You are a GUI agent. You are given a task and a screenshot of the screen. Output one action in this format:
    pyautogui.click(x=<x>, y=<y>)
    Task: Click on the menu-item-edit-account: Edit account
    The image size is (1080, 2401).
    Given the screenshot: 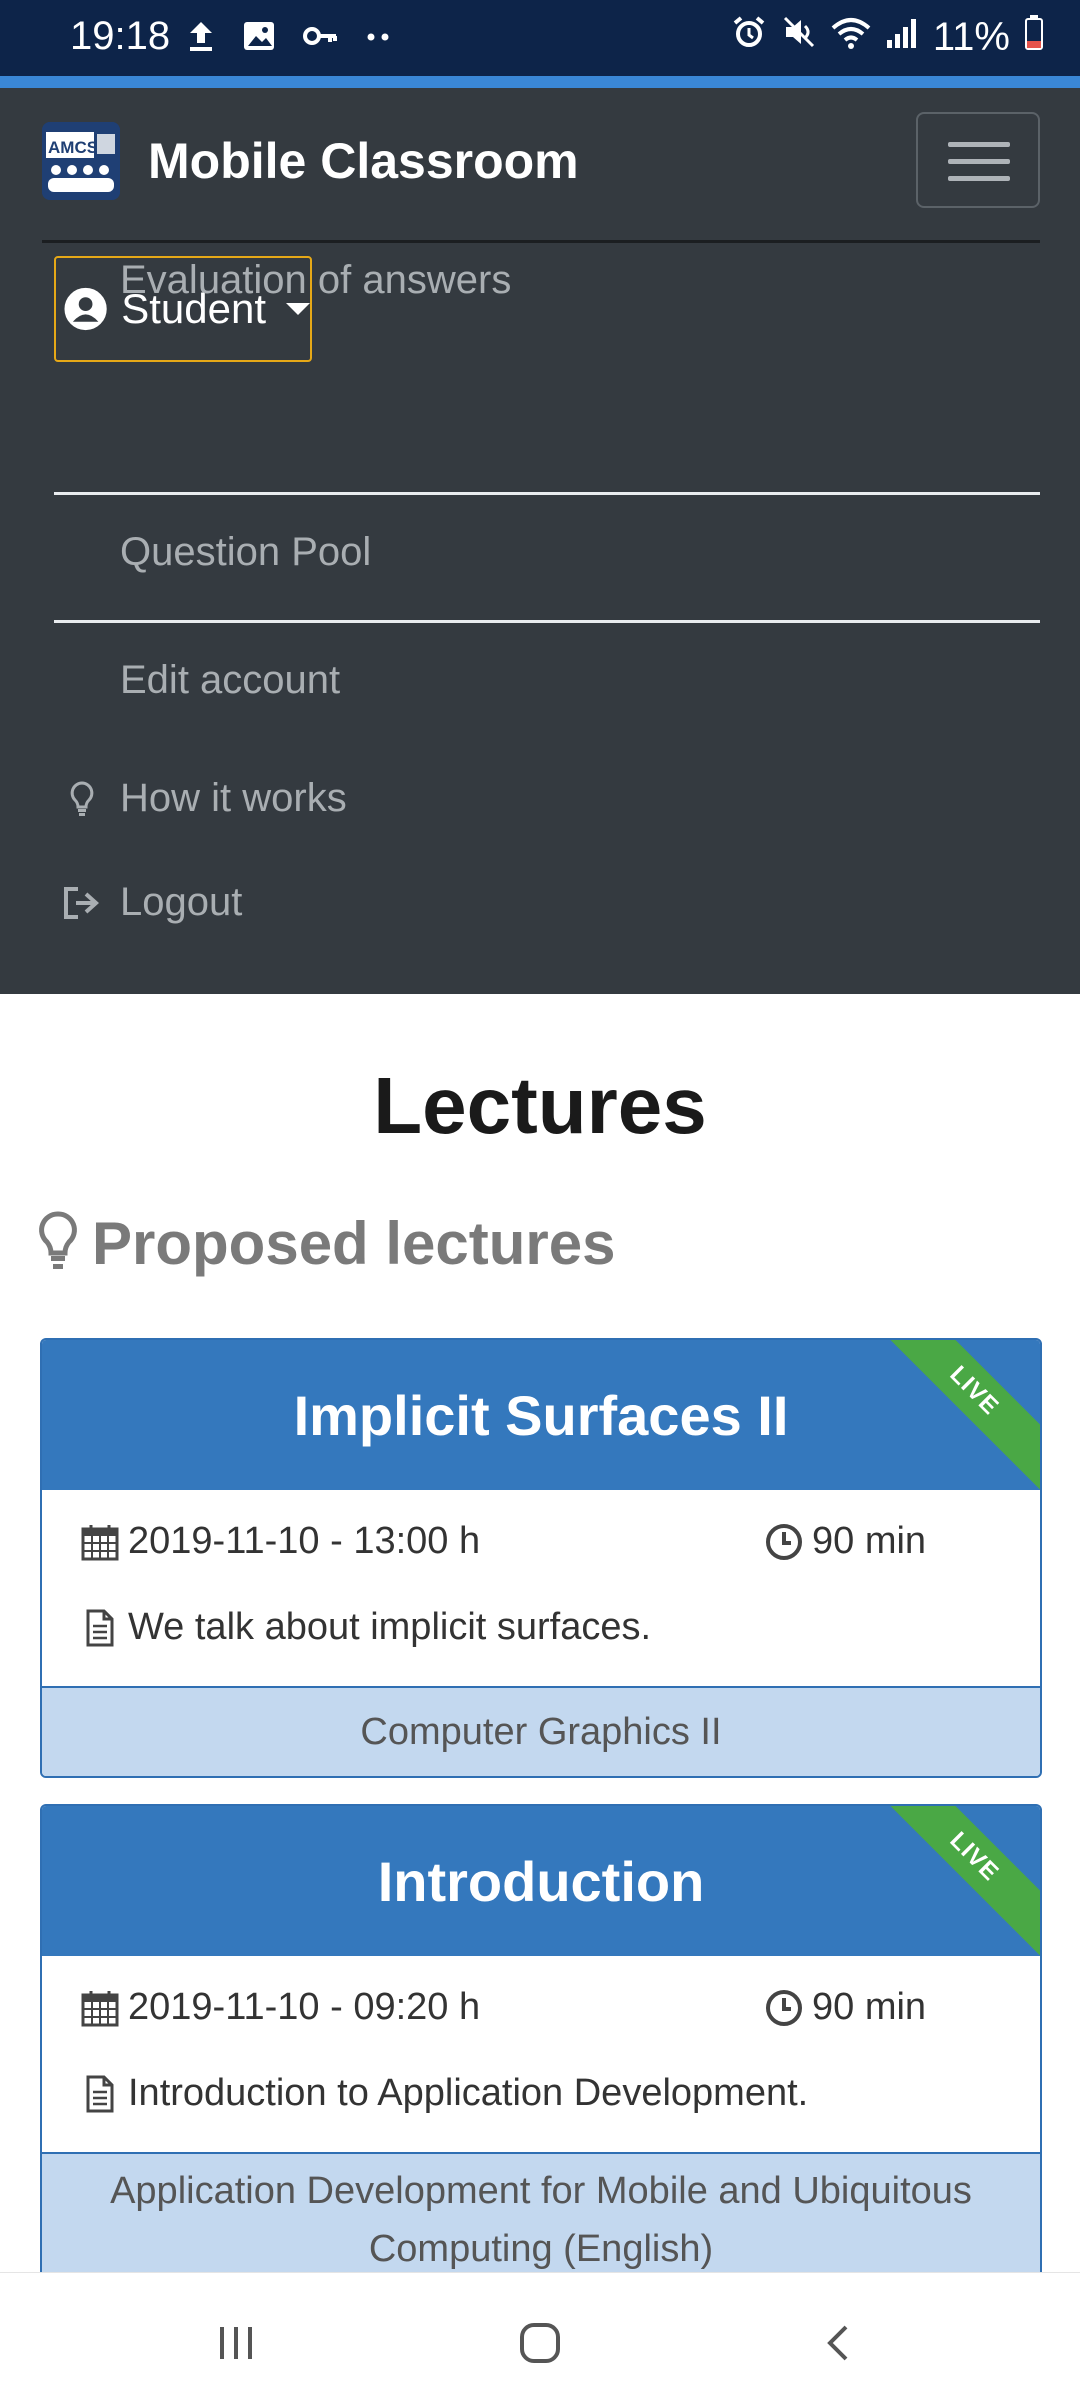 What is the action you would take?
    pyautogui.click(x=230, y=680)
    